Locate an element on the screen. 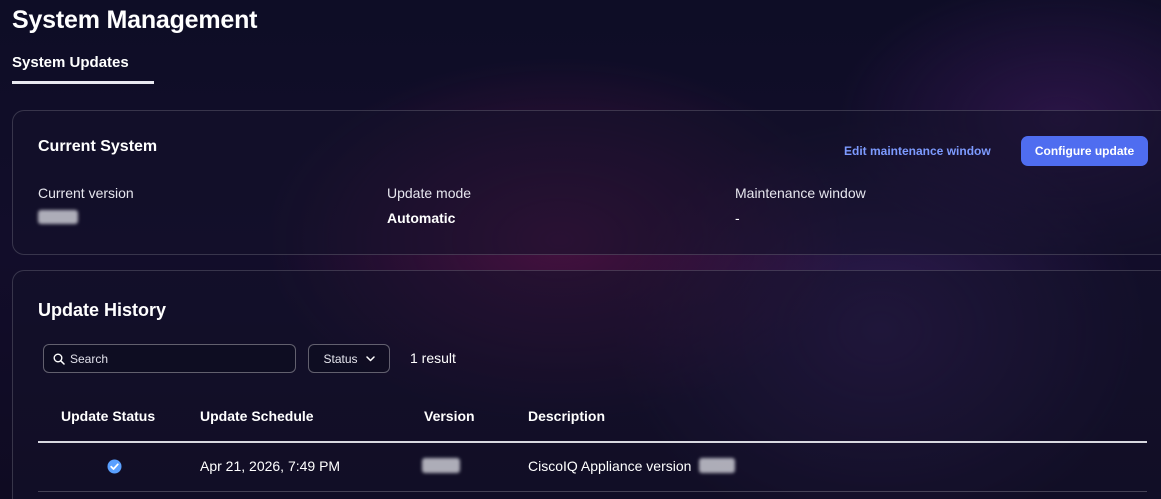 The image size is (1161, 499). update-mode-field: Update mode Automatic is located at coordinates (429, 205).